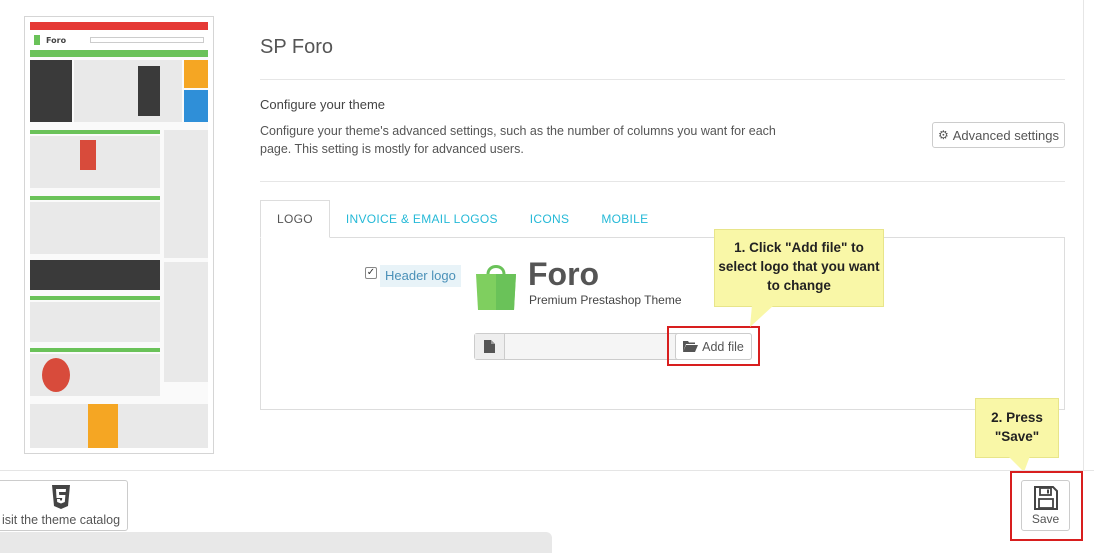 This screenshot has width=1094, height=553. I want to click on preview-header: Foro, so click(119, 40).